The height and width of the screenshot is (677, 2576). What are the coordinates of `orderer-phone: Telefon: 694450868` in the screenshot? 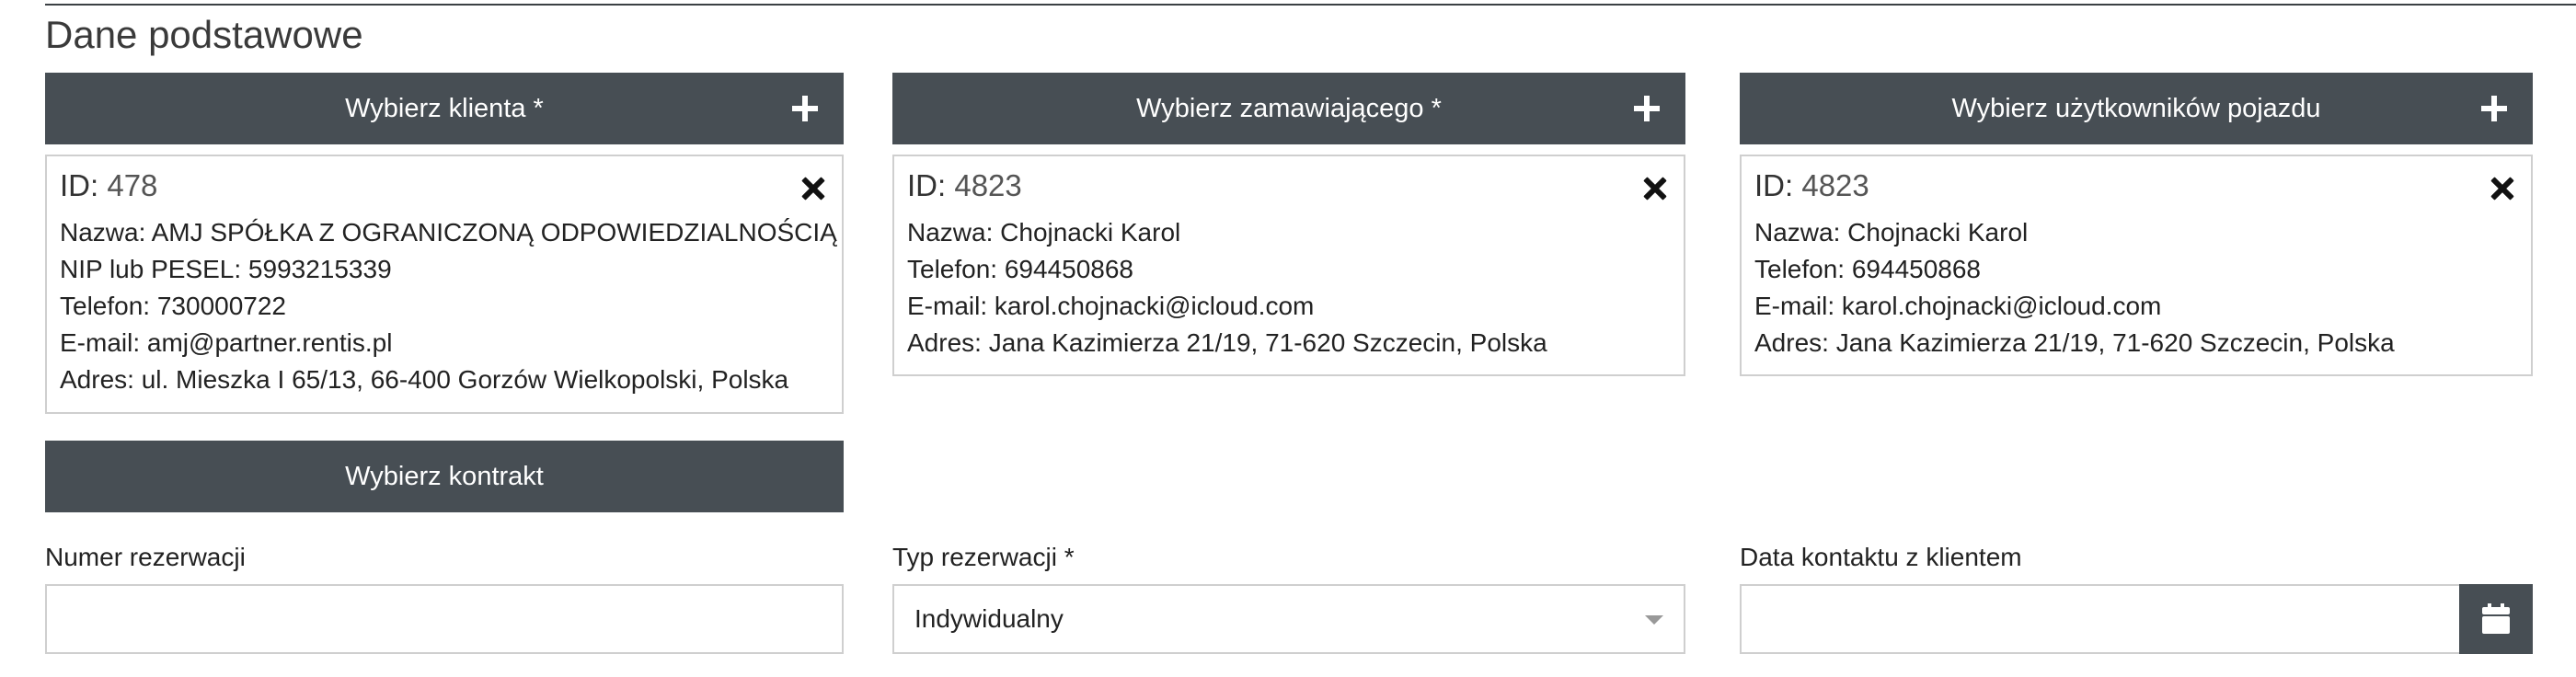 It's located at (1020, 269).